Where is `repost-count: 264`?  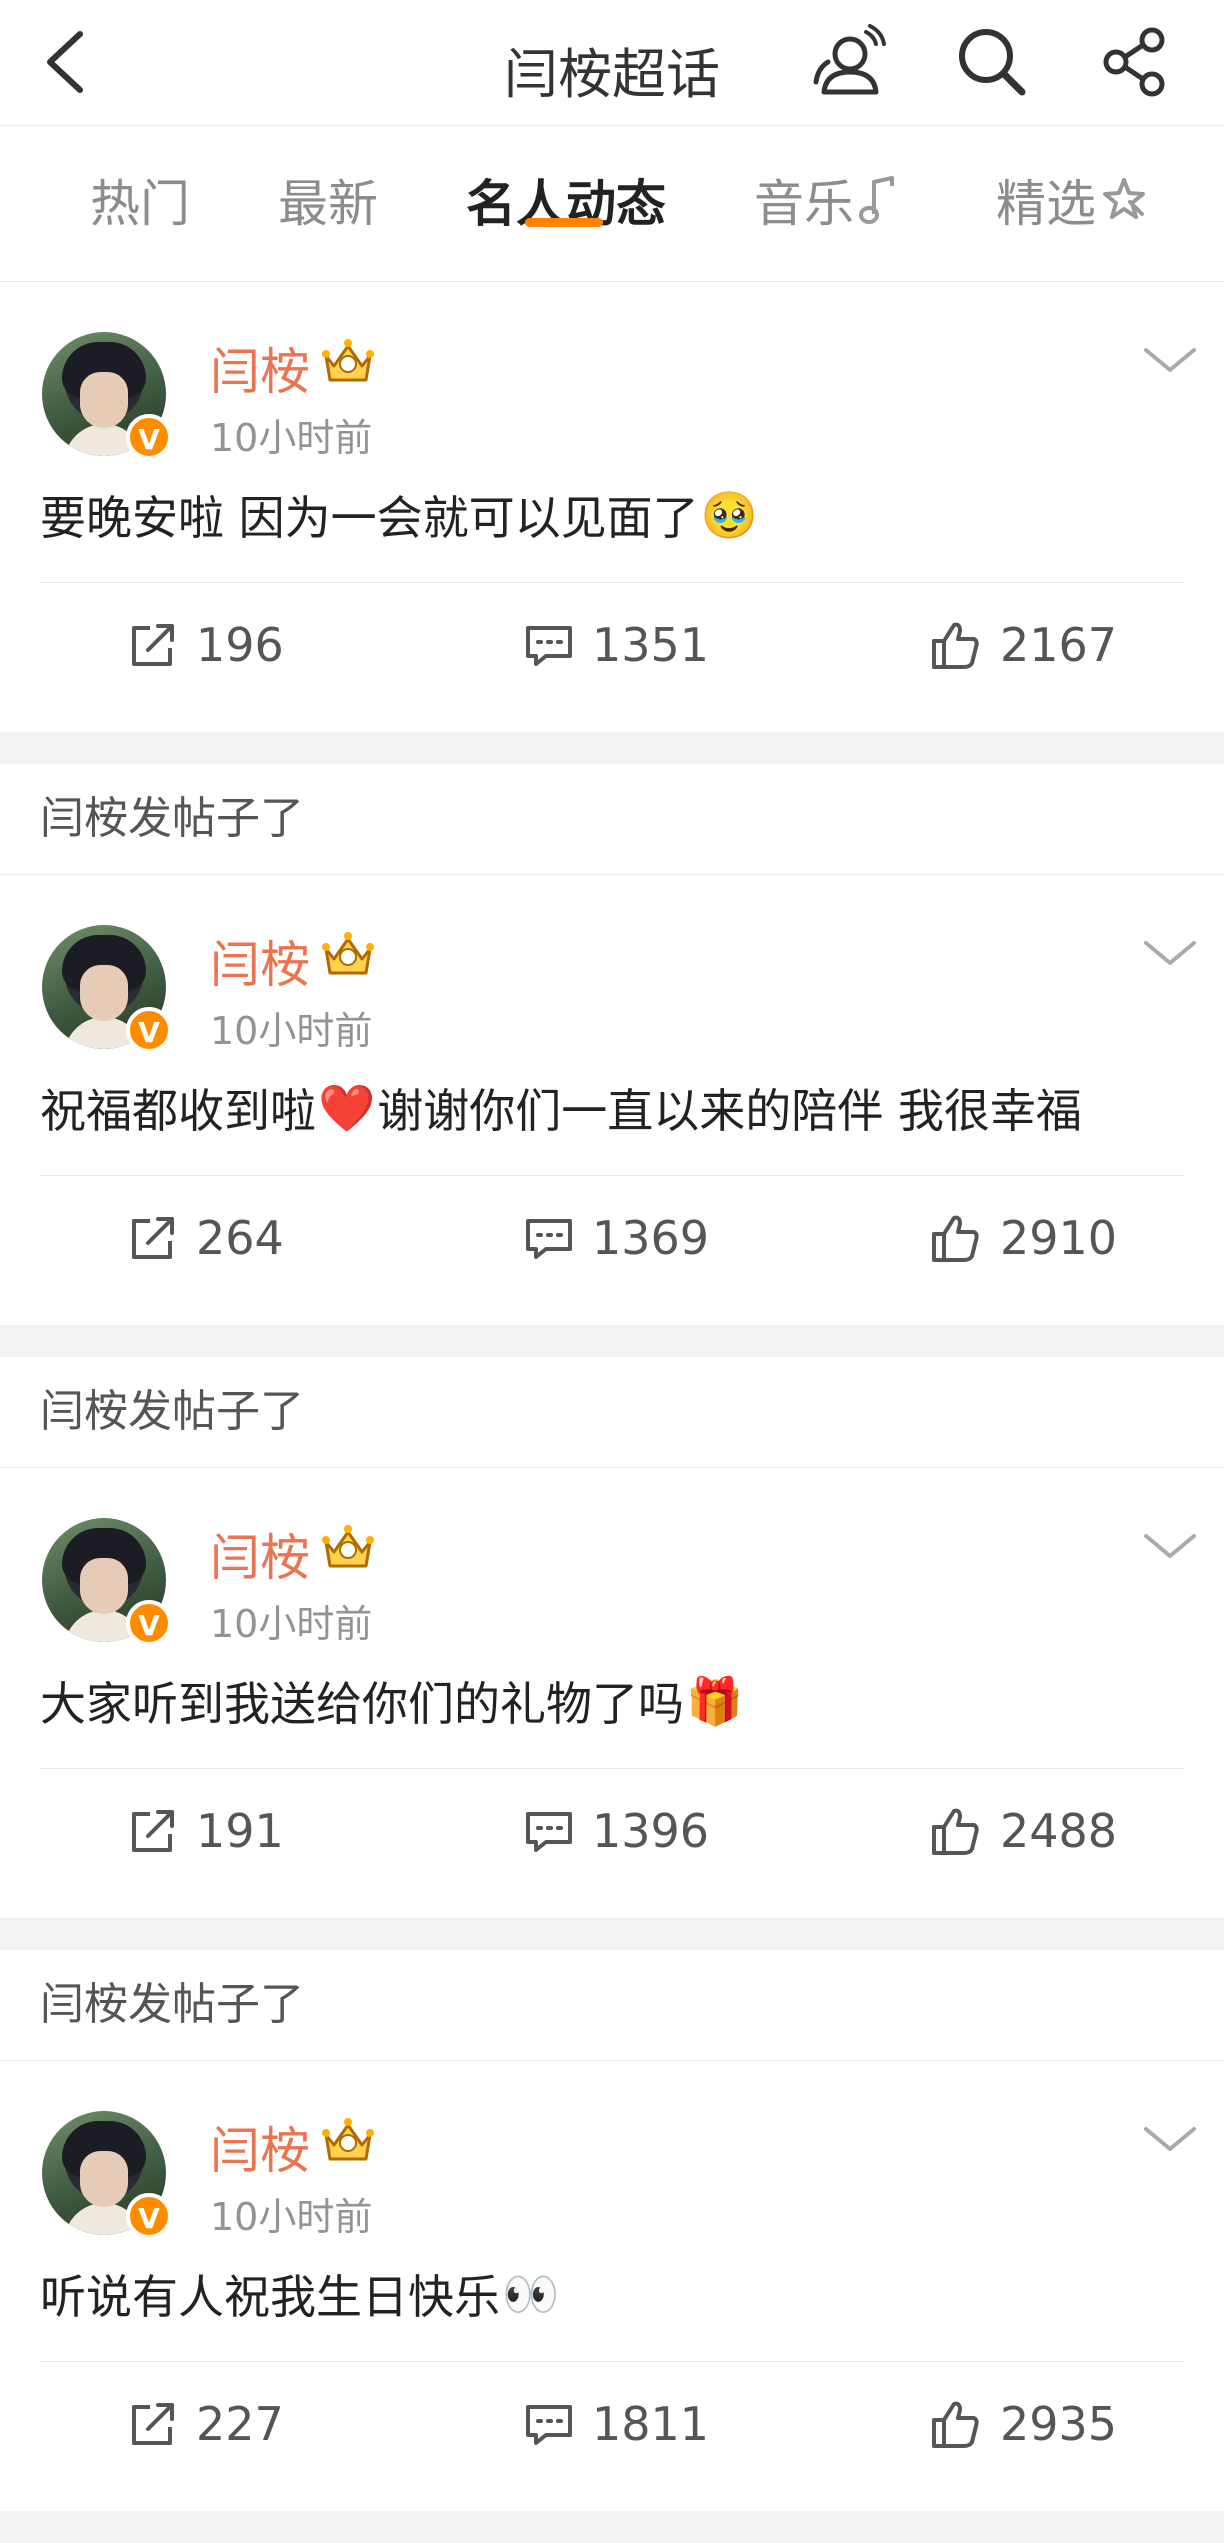
repost-count: 264 is located at coordinates (240, 1238).